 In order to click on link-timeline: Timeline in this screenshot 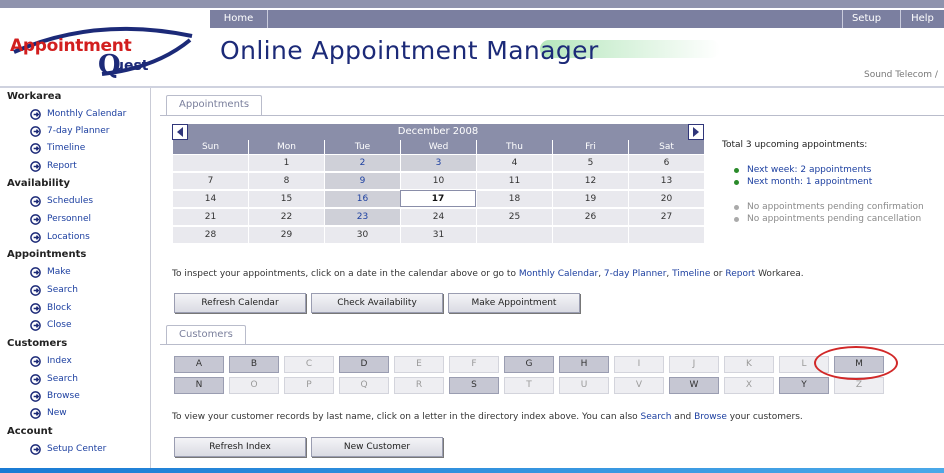, I will do `click(691, 274)`.